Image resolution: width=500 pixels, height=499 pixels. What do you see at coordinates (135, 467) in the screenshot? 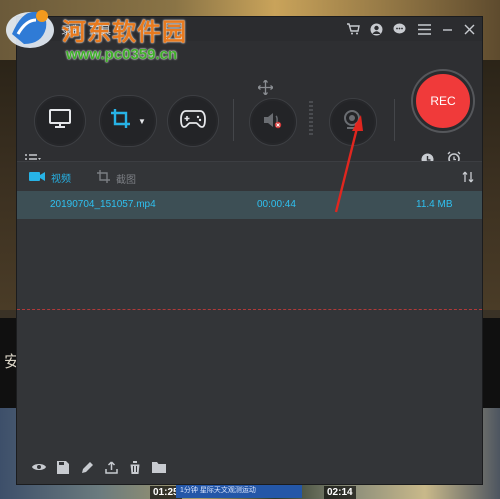
I see `delete-icon` at bounding box center [135, 467].